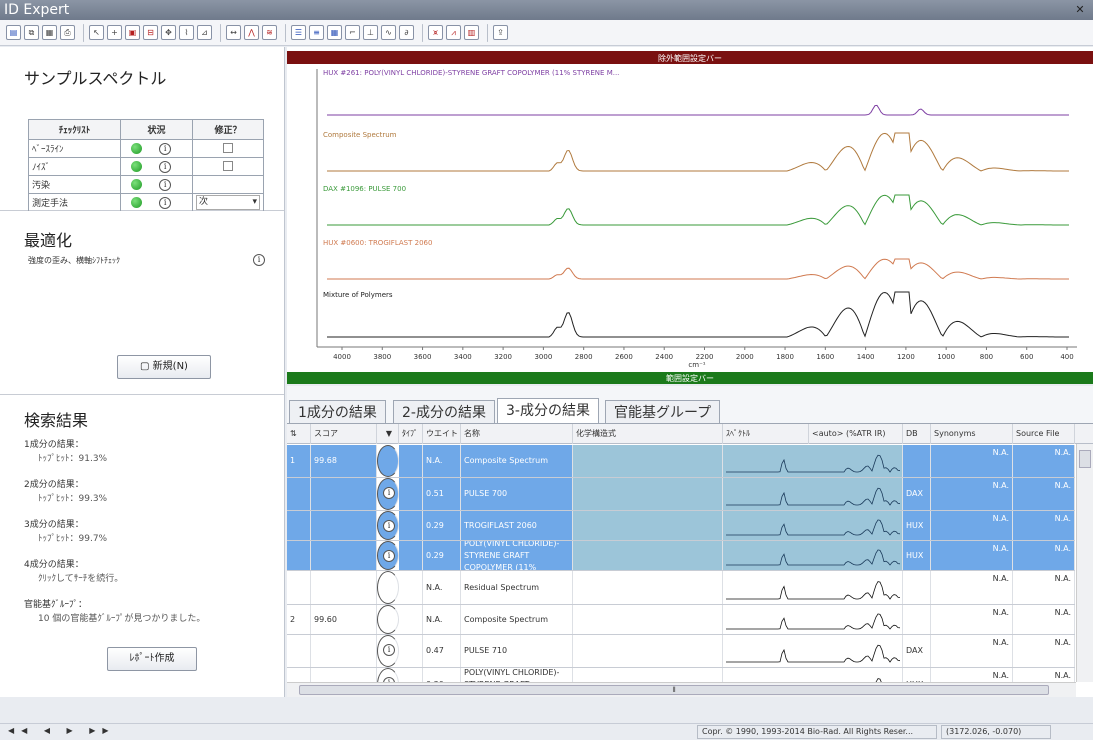 The image size is (1093, 740). I want to click on info-cell: i, so click(388, 651).